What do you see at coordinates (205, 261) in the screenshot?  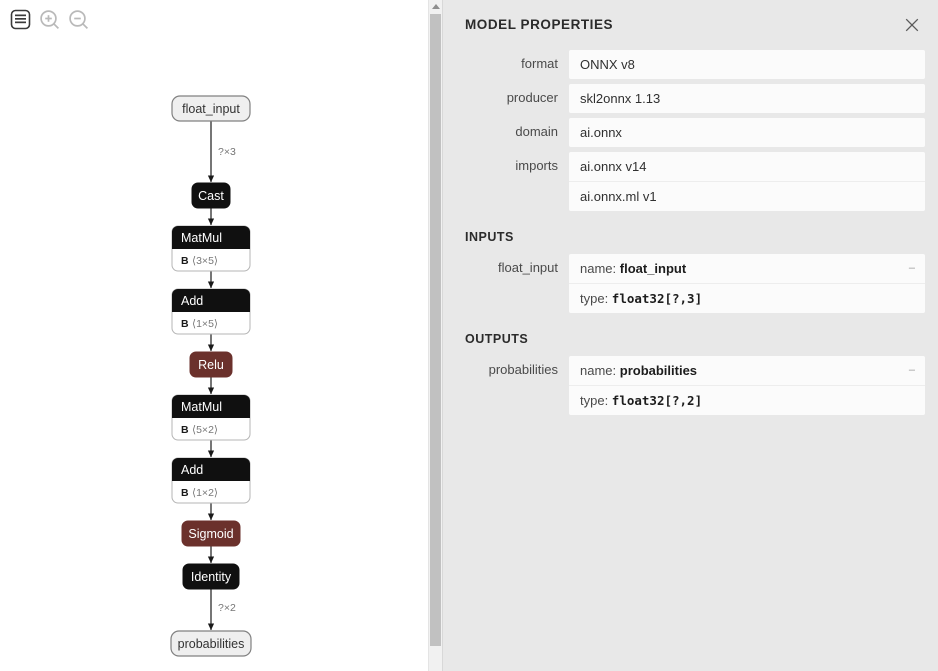 I see `node-attribute-value: ⟨3×5⟩` at bounding box center [205, 261].